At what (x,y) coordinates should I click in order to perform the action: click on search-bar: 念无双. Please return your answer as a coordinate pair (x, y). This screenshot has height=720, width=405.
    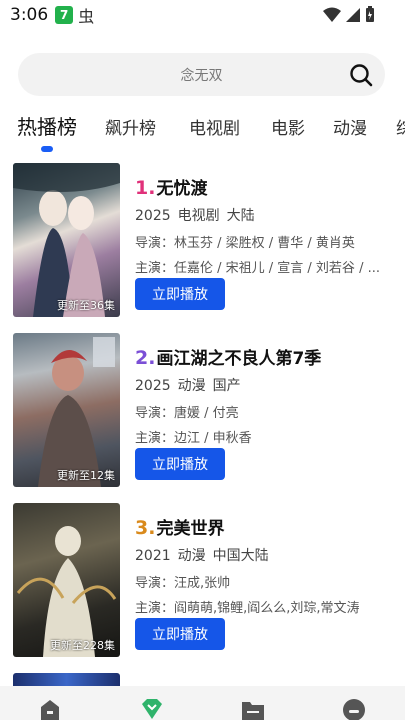
    Looking at the image, I should click on (201, 74).